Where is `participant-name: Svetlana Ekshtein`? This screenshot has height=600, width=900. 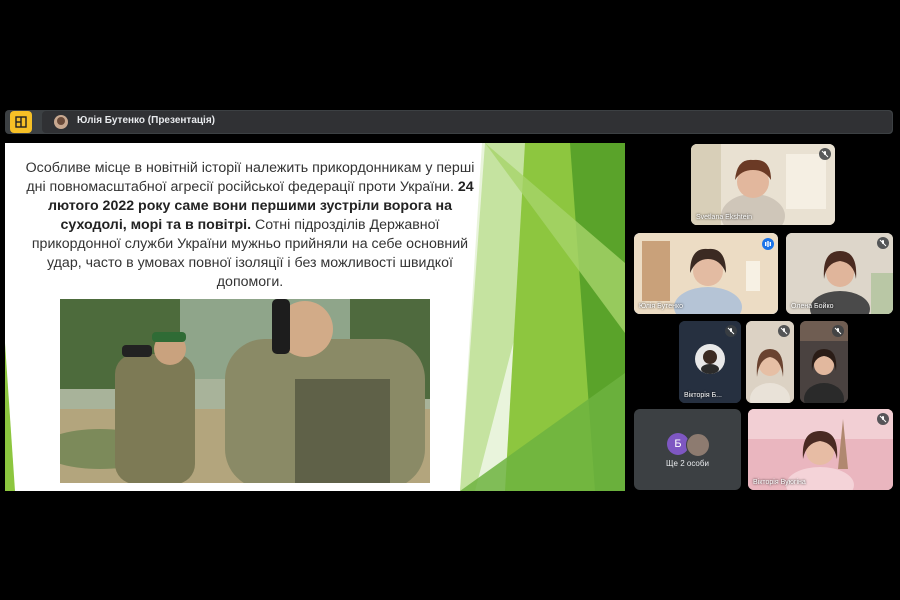
participant-name: Svetlana Ekshtein is located at coordinates (724, 217).